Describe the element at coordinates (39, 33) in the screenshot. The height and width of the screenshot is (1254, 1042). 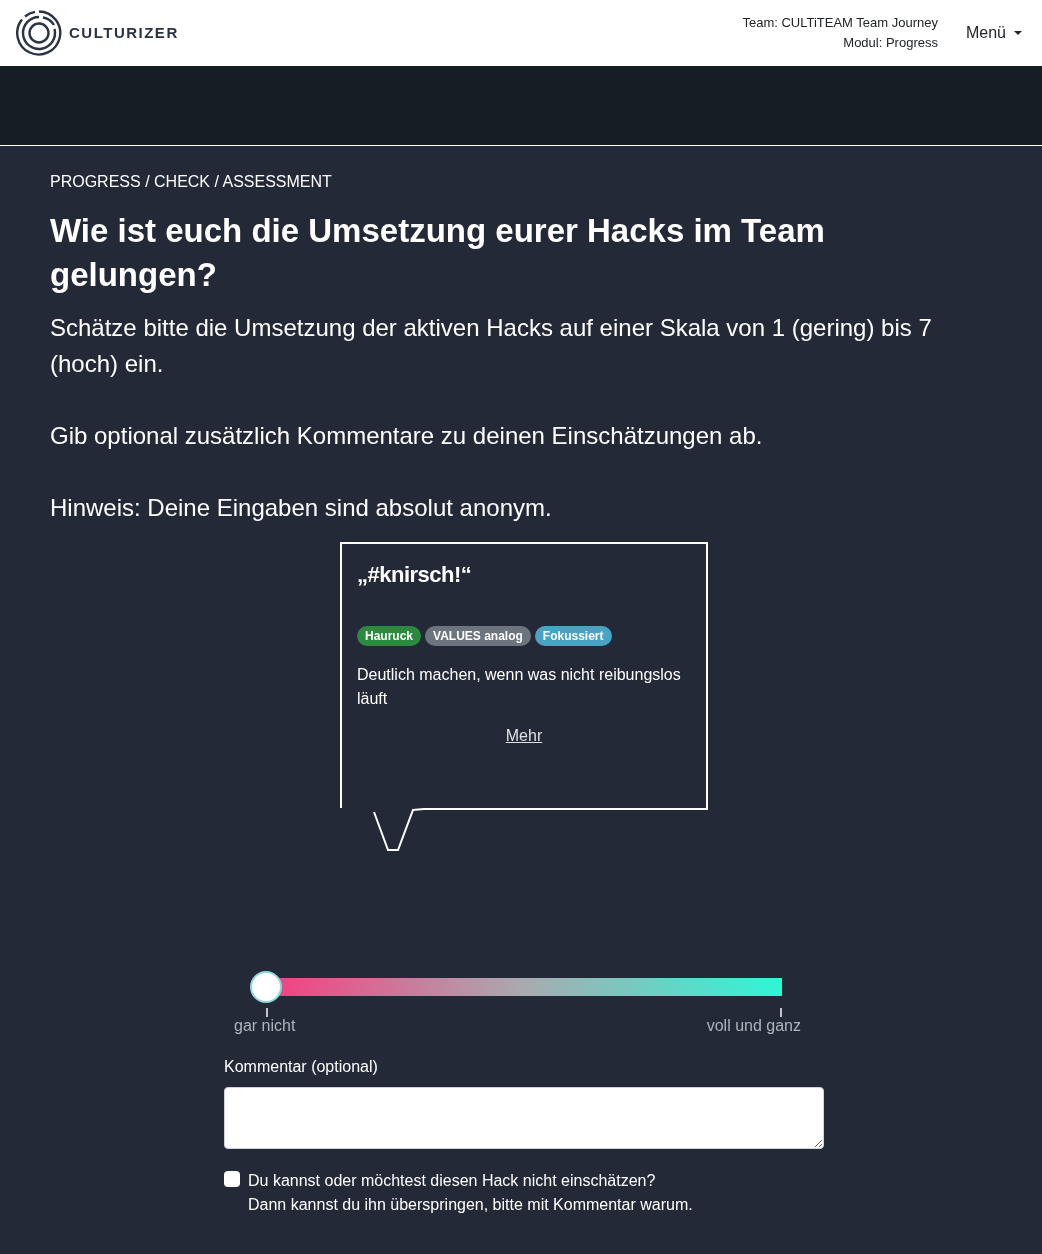
I see `logo-rings-icon` at that location.